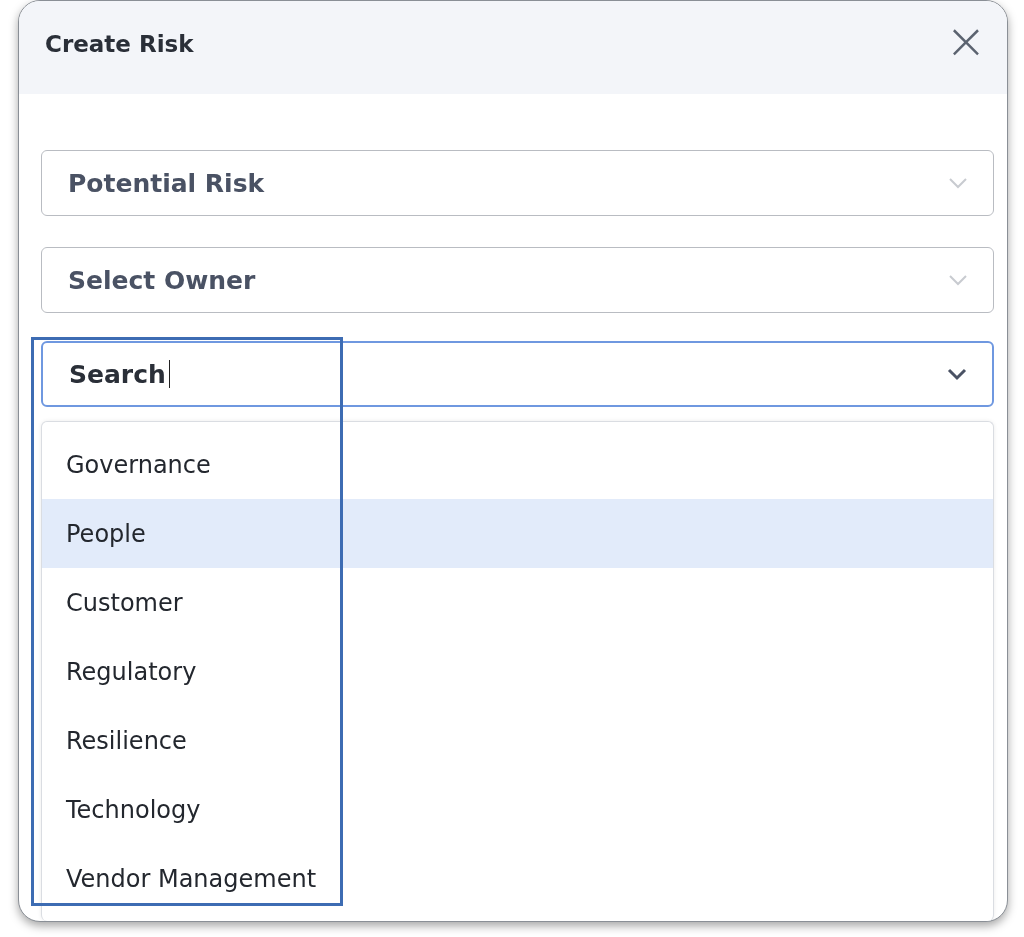 Image resolution: width=1024 pixels, height=937 pixels. I want to click on dropdown-option: People, so click(517, 533).